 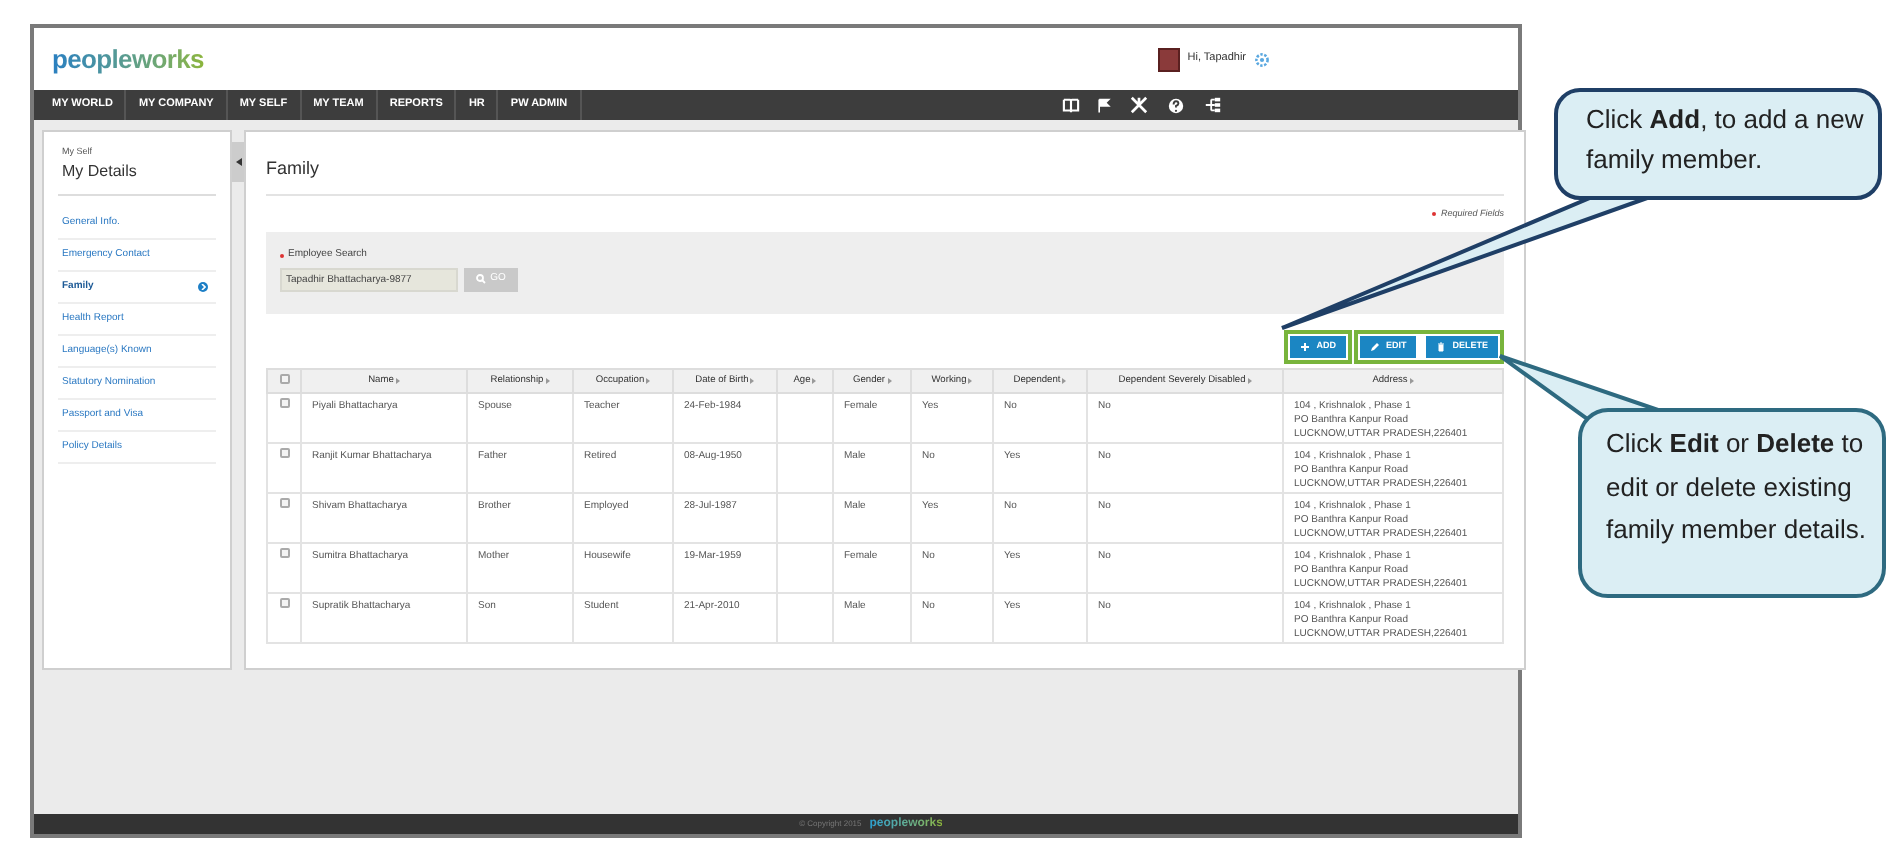 I want to click on sitemap-icon, so click(x=1213, y=105).